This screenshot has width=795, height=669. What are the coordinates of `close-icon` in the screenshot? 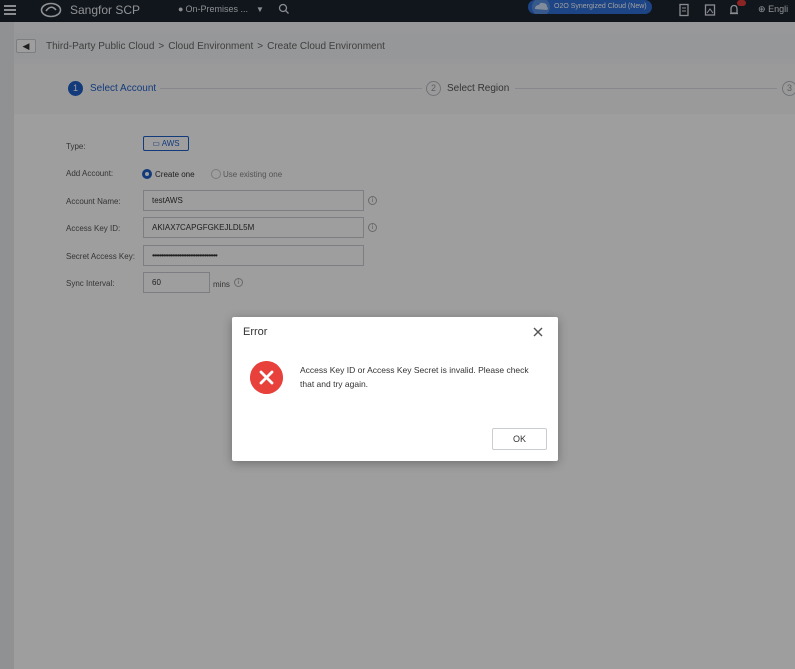 It's located at (538, 332).